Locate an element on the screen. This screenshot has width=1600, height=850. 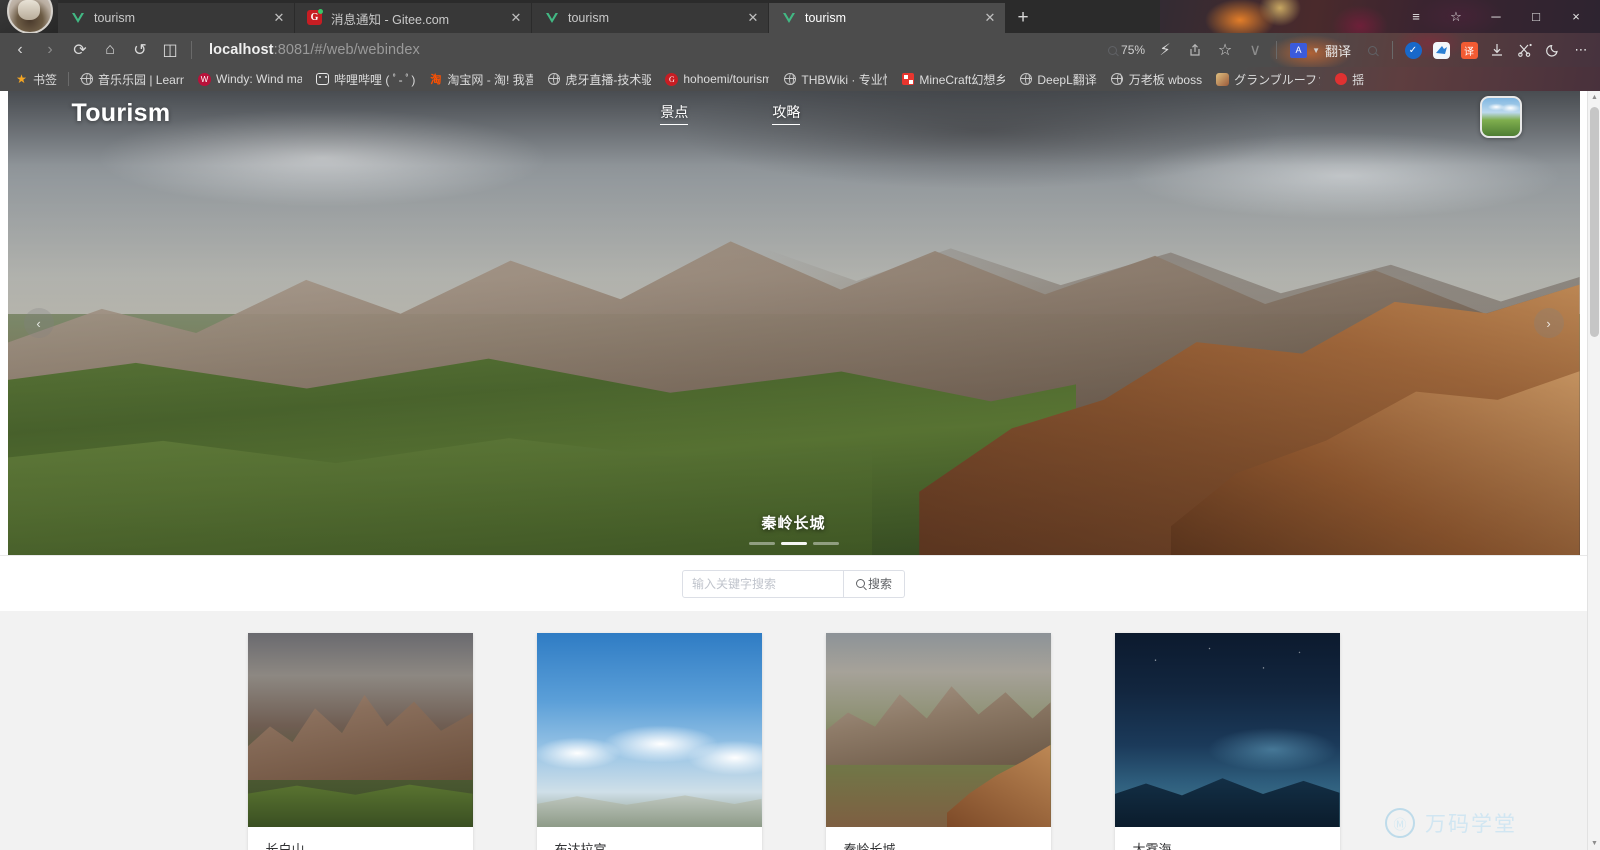
bookmark-minecraft: MineCraft幻想乡 is located at coordinates (953, 79).